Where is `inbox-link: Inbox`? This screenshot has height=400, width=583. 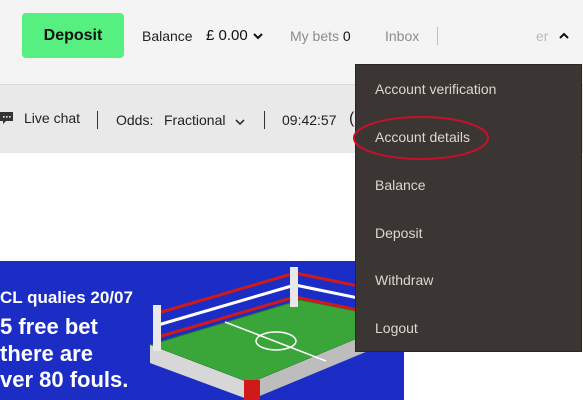
inbox-link: Inbox is located at coordinates (402, 36).